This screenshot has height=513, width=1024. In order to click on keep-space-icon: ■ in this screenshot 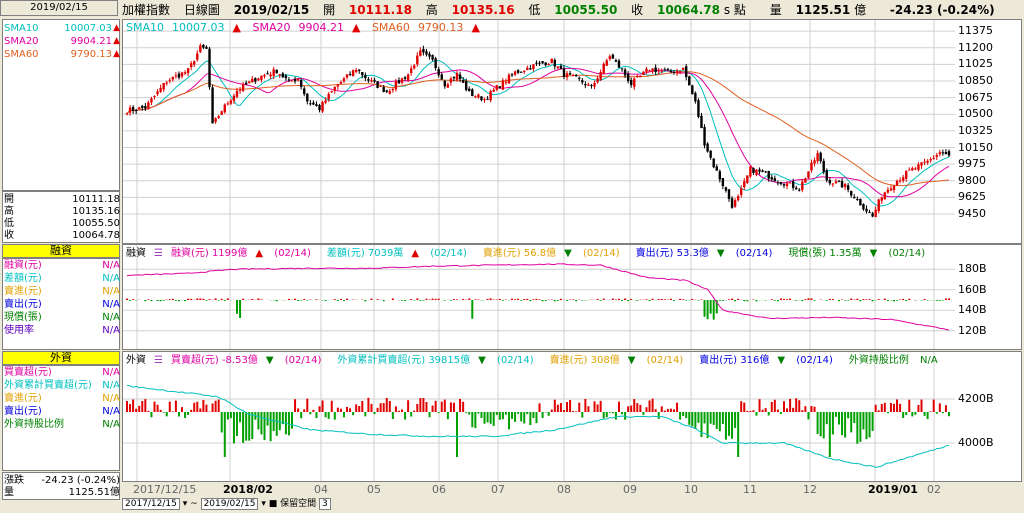, I will do `click(273, 504)`.